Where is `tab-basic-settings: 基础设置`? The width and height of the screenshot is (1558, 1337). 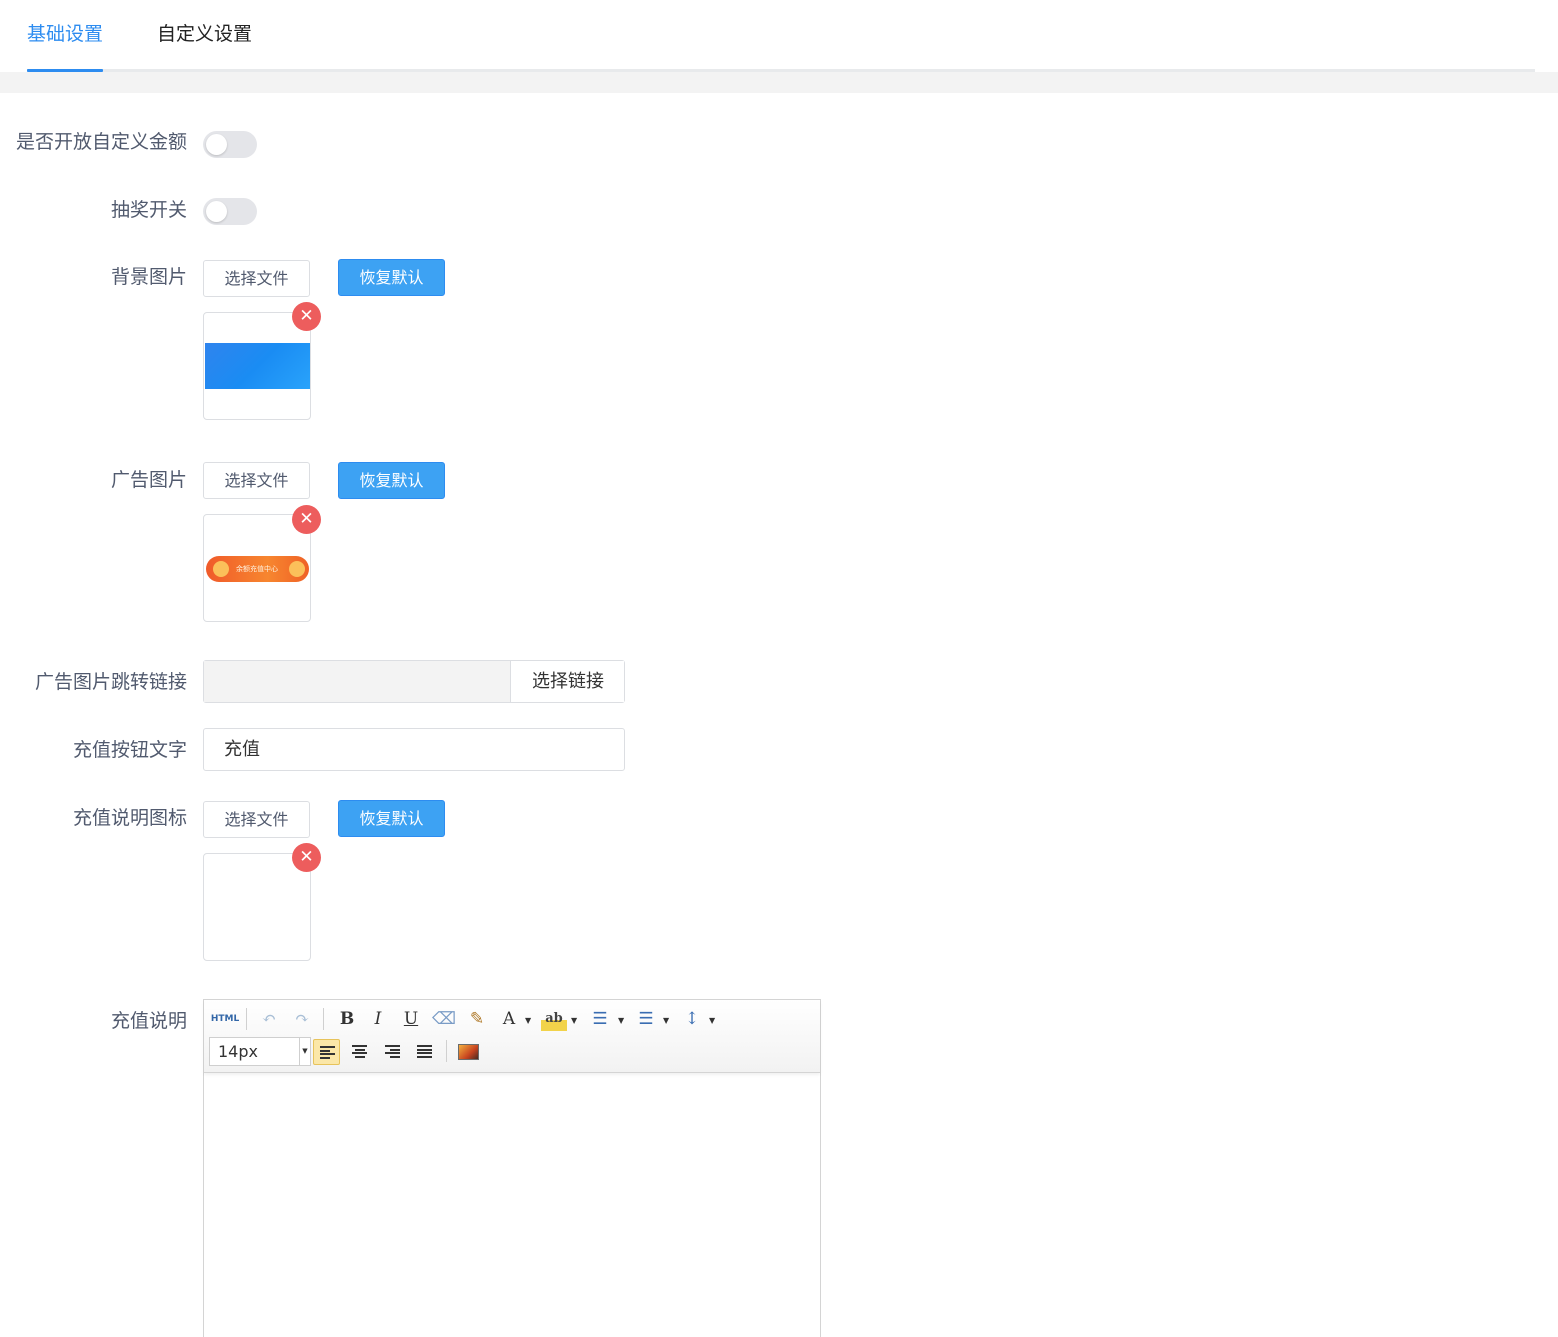
tab-basic-settings: 基础设置 is located at coordinates (65, 34).